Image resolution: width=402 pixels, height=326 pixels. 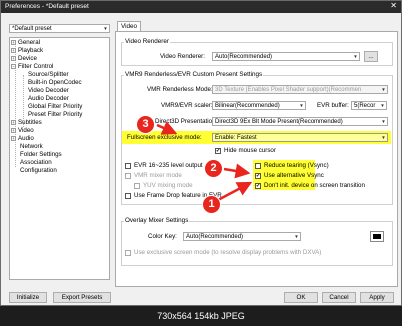 What do you see at coordinates (235, 191) in the screenshot?
I see `arrow-to-alt-vsync` at bounding box center [235, 191].